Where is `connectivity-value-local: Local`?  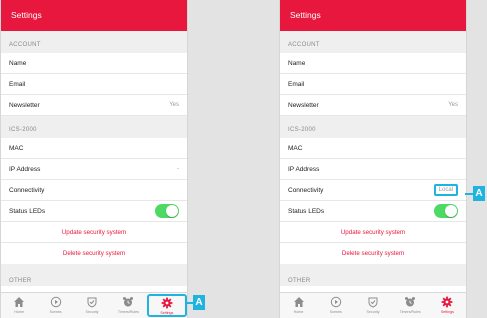 connectivity-value-local: Local is located at coordinates (445, 190).